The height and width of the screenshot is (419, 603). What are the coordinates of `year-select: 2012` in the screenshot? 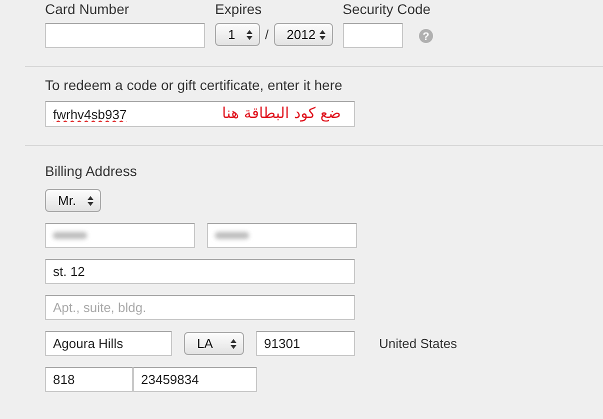 It's located at (303, 34).